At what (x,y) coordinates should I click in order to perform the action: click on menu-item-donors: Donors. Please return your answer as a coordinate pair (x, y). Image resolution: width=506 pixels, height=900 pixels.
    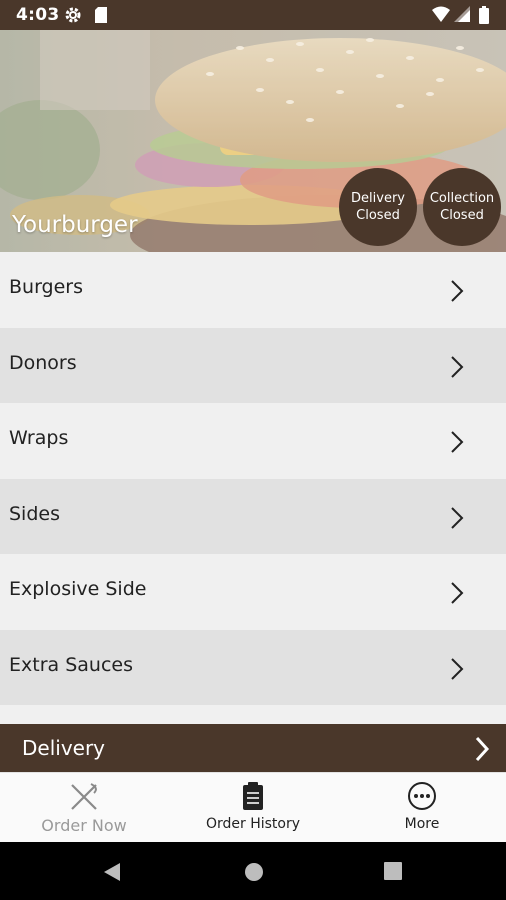
    Looking at the image, I should click on (253, 365).